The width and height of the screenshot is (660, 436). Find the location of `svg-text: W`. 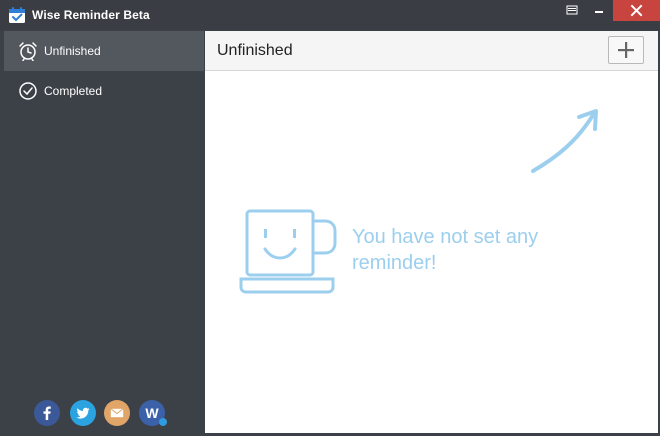

svg-text: W is located at coordinates (152, 413).